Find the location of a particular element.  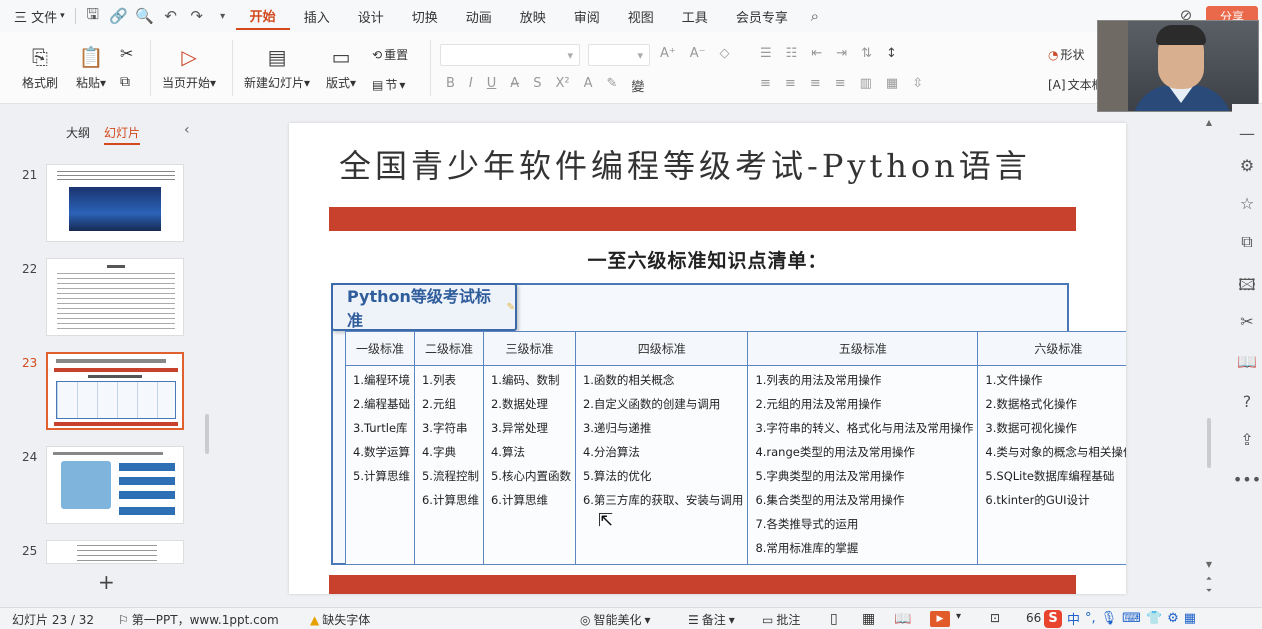

share-icon: ⇪ is located at coordinates (1247, 439).